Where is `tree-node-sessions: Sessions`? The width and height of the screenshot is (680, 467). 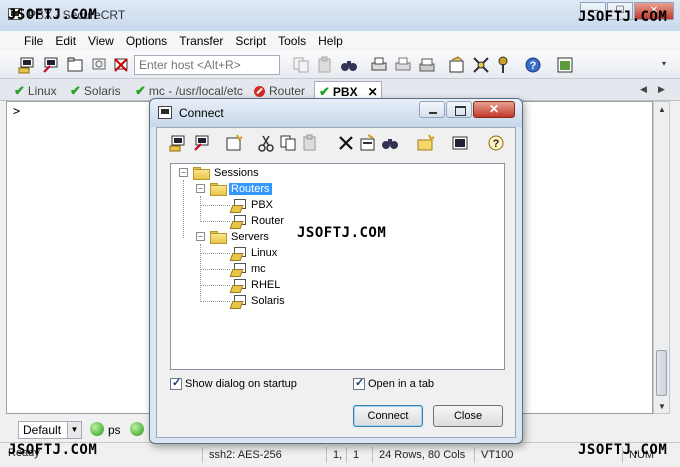
tree-node-sessions: Sessions is located at coordinates (227, 173).